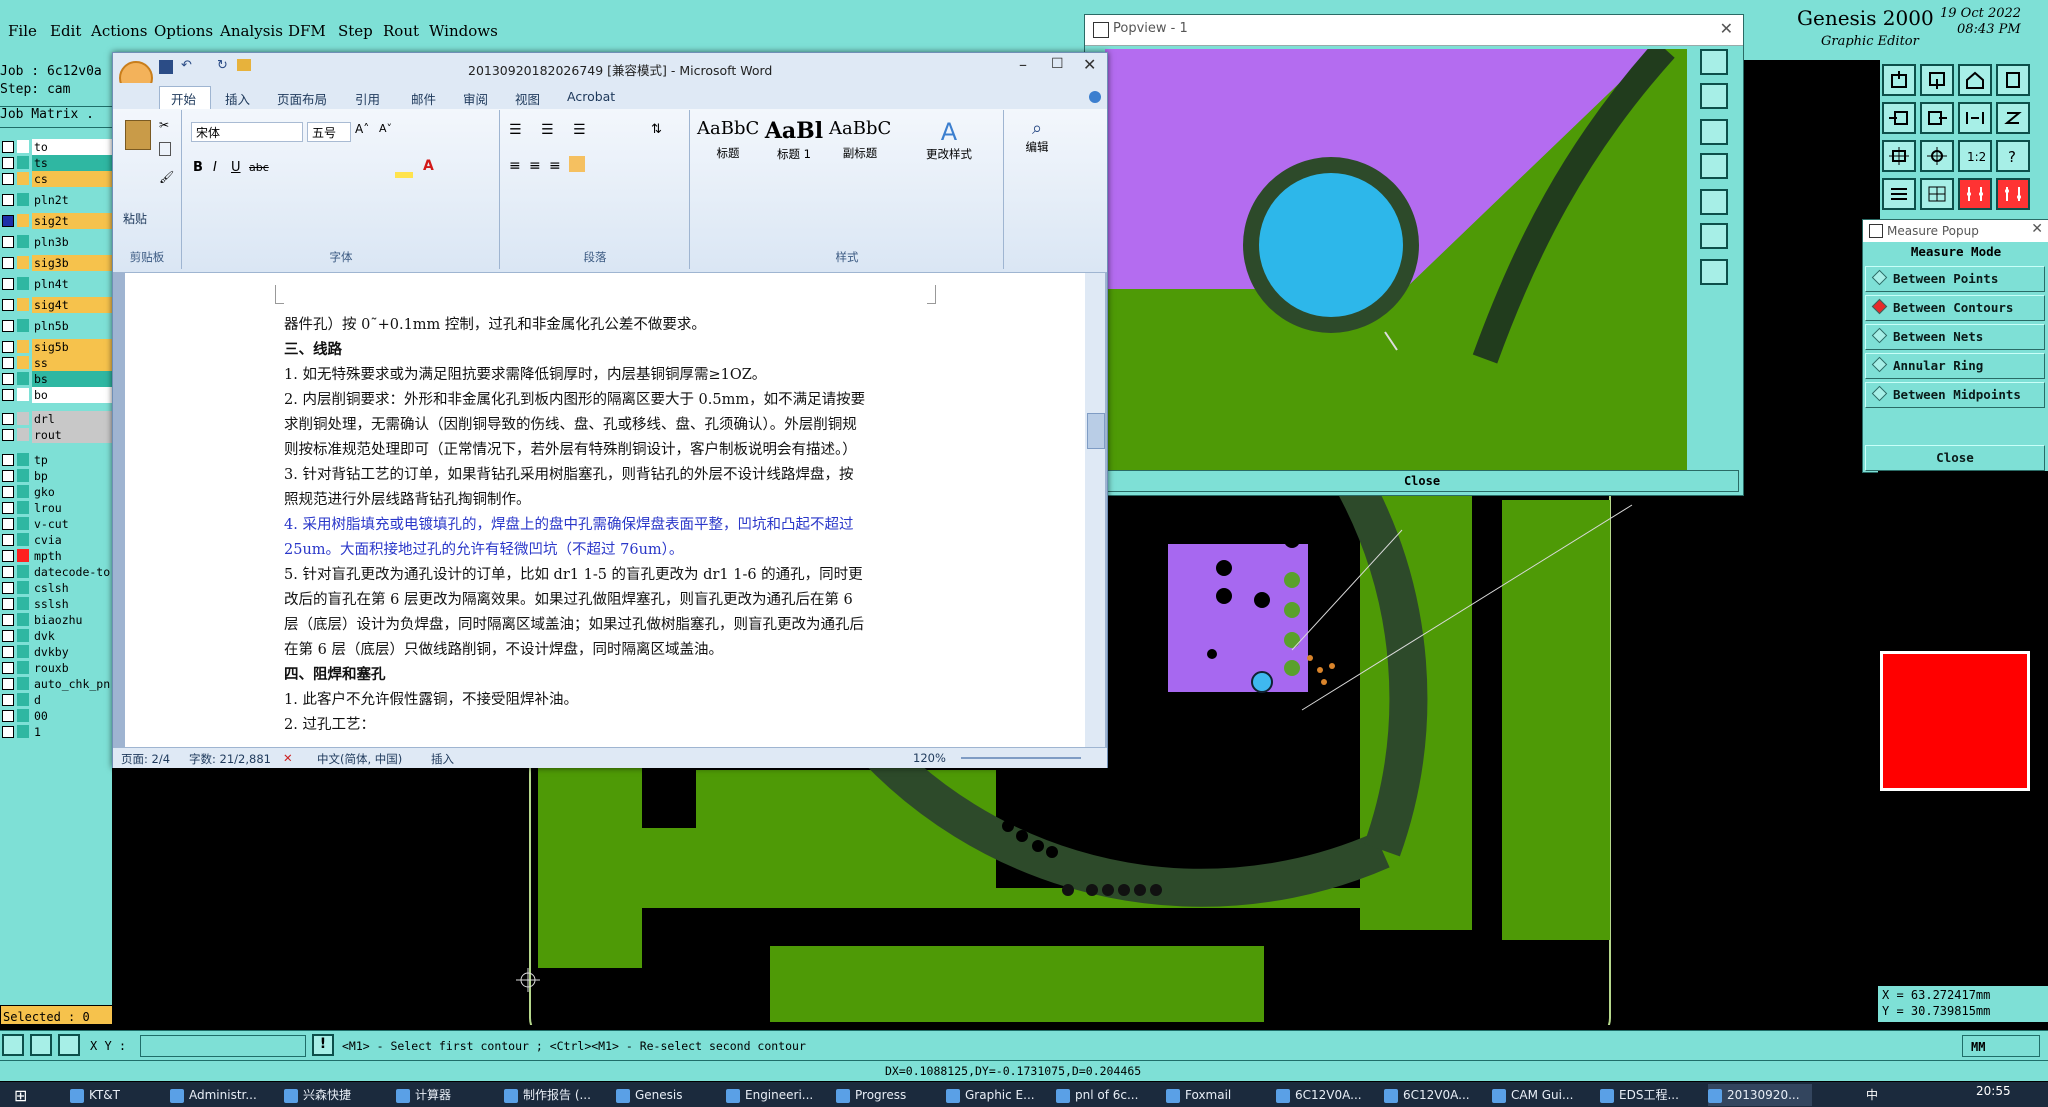  What do you see at coordinates (547, 130) in the screenshot?
I see `numbering-icon: ☰` at bounding box center [547, 130].